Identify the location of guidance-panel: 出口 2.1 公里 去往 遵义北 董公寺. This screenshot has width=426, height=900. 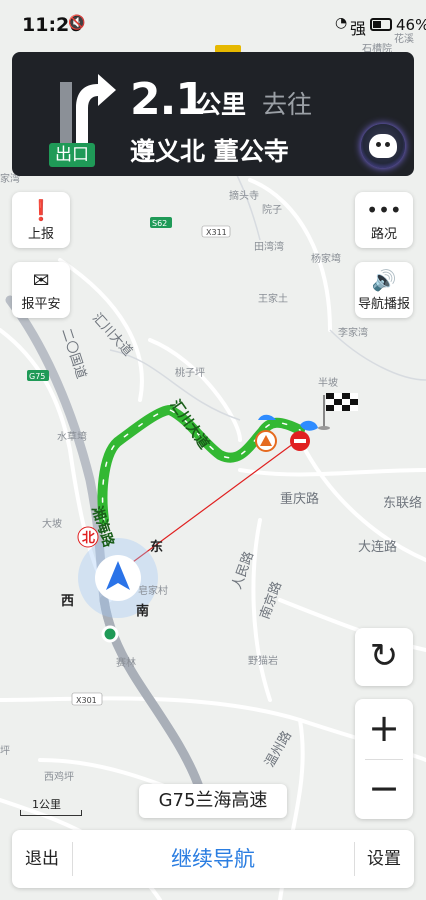
(213, 114).